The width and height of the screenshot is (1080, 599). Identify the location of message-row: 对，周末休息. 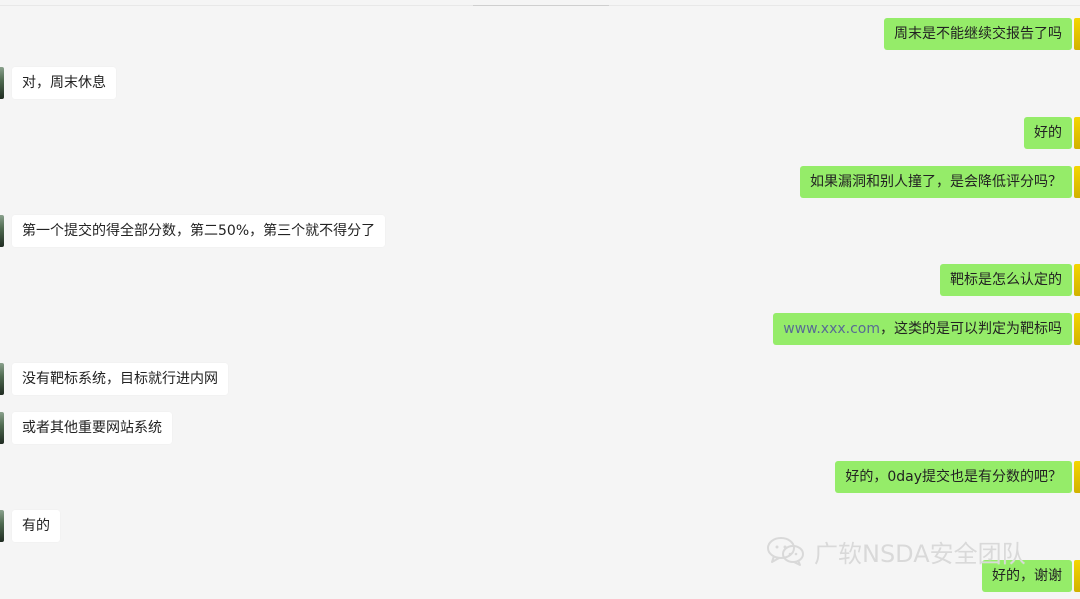
(540, 83).